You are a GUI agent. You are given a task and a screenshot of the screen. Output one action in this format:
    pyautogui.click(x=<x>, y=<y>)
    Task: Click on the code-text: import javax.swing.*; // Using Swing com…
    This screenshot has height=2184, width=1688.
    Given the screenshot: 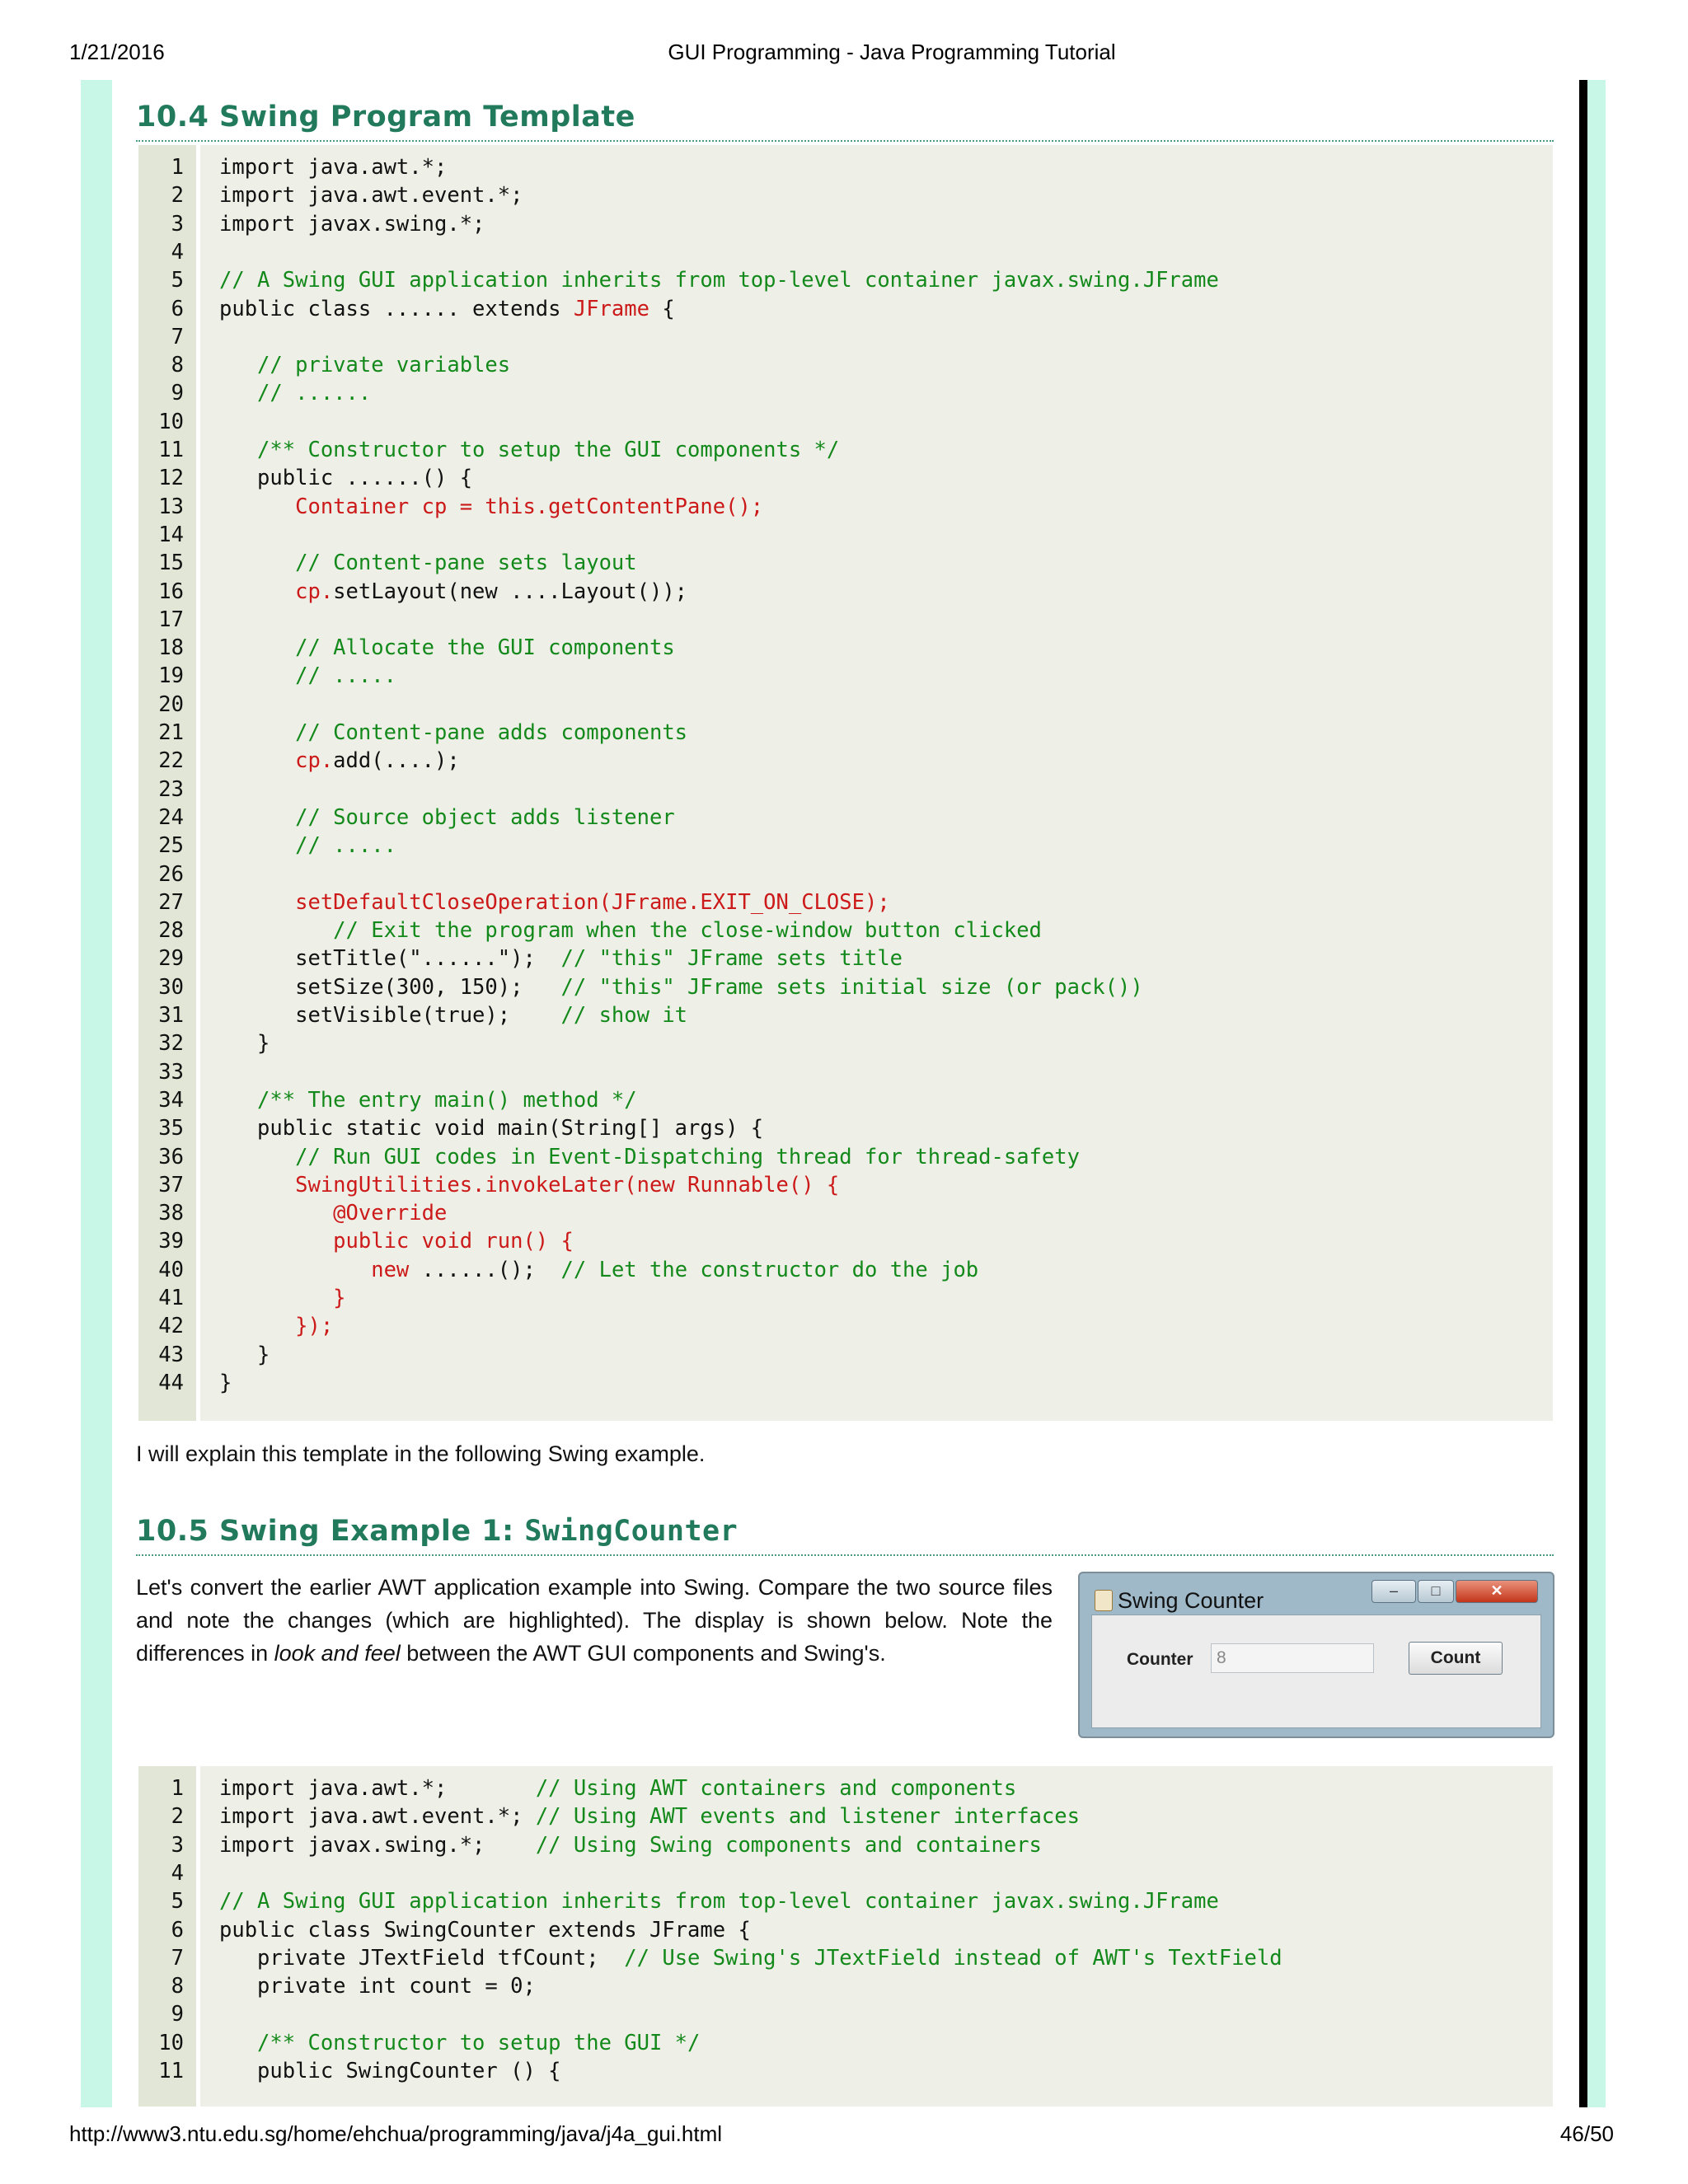 What is the action you would take?
    pyautogui.click(x=630, y=1845)
    